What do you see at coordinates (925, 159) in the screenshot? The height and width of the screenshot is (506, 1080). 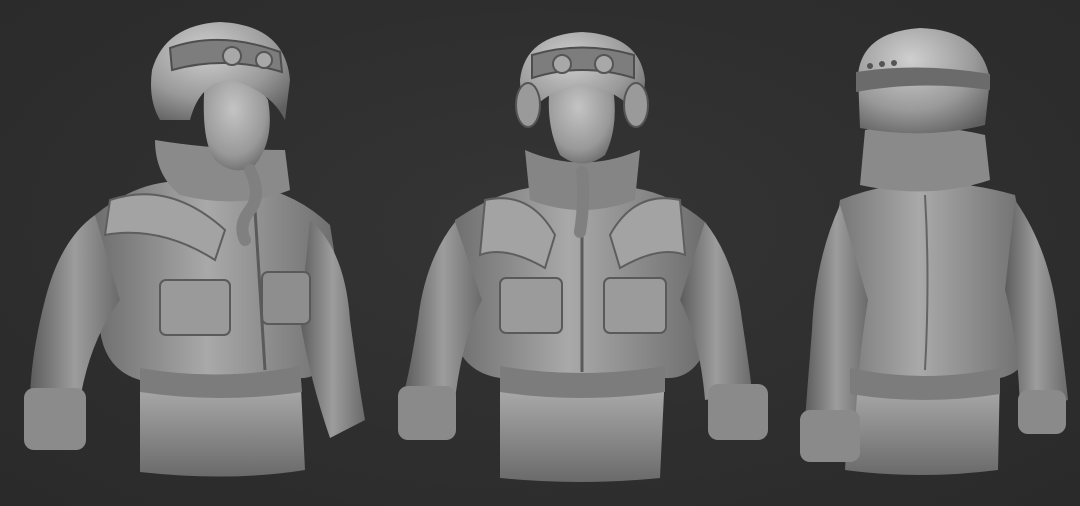 I see `flight-collar` at bounding box center [925, 159].